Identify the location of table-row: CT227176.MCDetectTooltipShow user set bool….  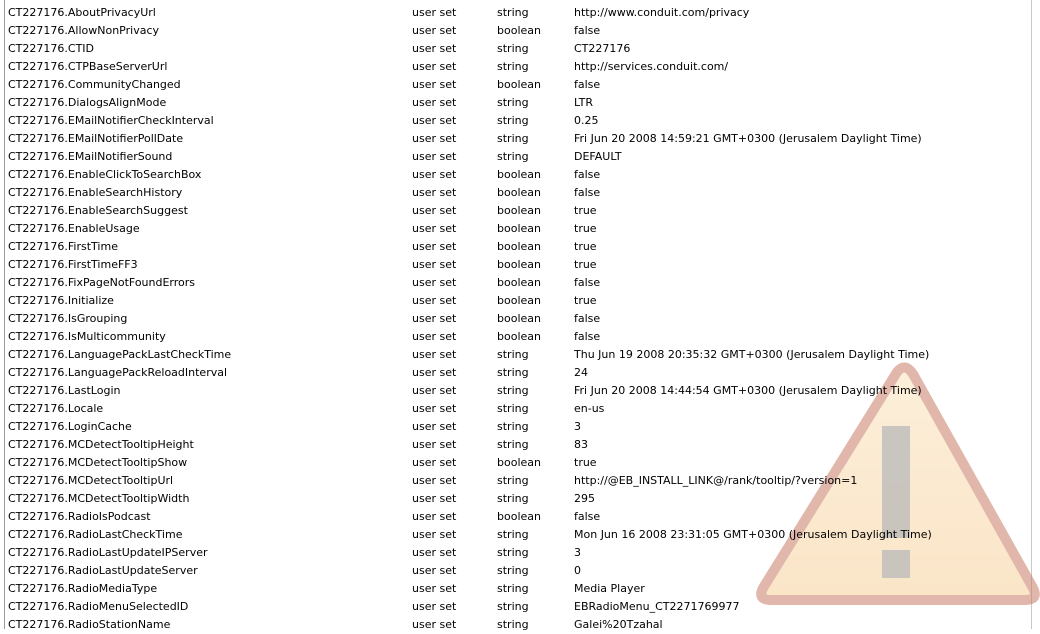
(520, 463).